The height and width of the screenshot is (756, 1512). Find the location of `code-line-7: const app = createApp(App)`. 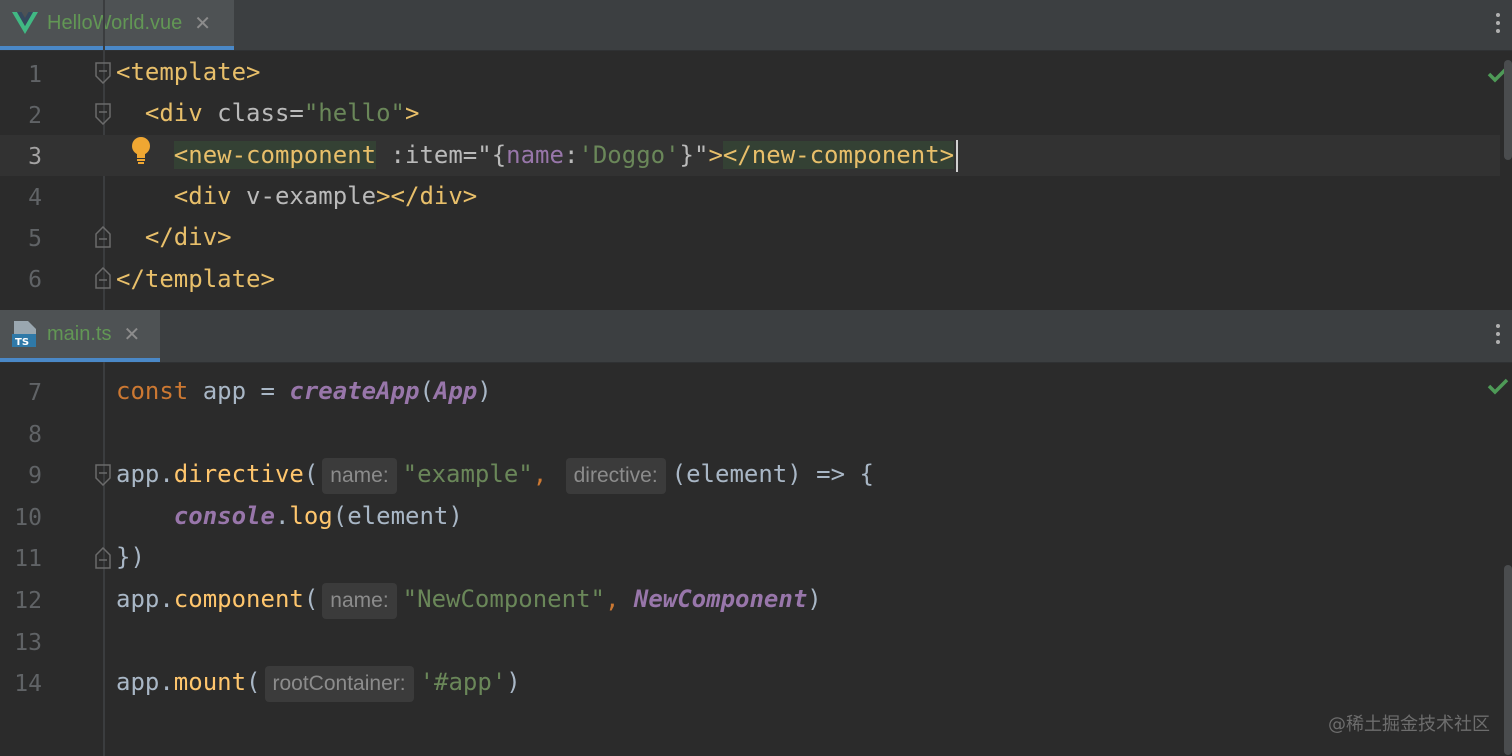

code-line-7: const app = createApp(App) is located at coordinates (304, 391).